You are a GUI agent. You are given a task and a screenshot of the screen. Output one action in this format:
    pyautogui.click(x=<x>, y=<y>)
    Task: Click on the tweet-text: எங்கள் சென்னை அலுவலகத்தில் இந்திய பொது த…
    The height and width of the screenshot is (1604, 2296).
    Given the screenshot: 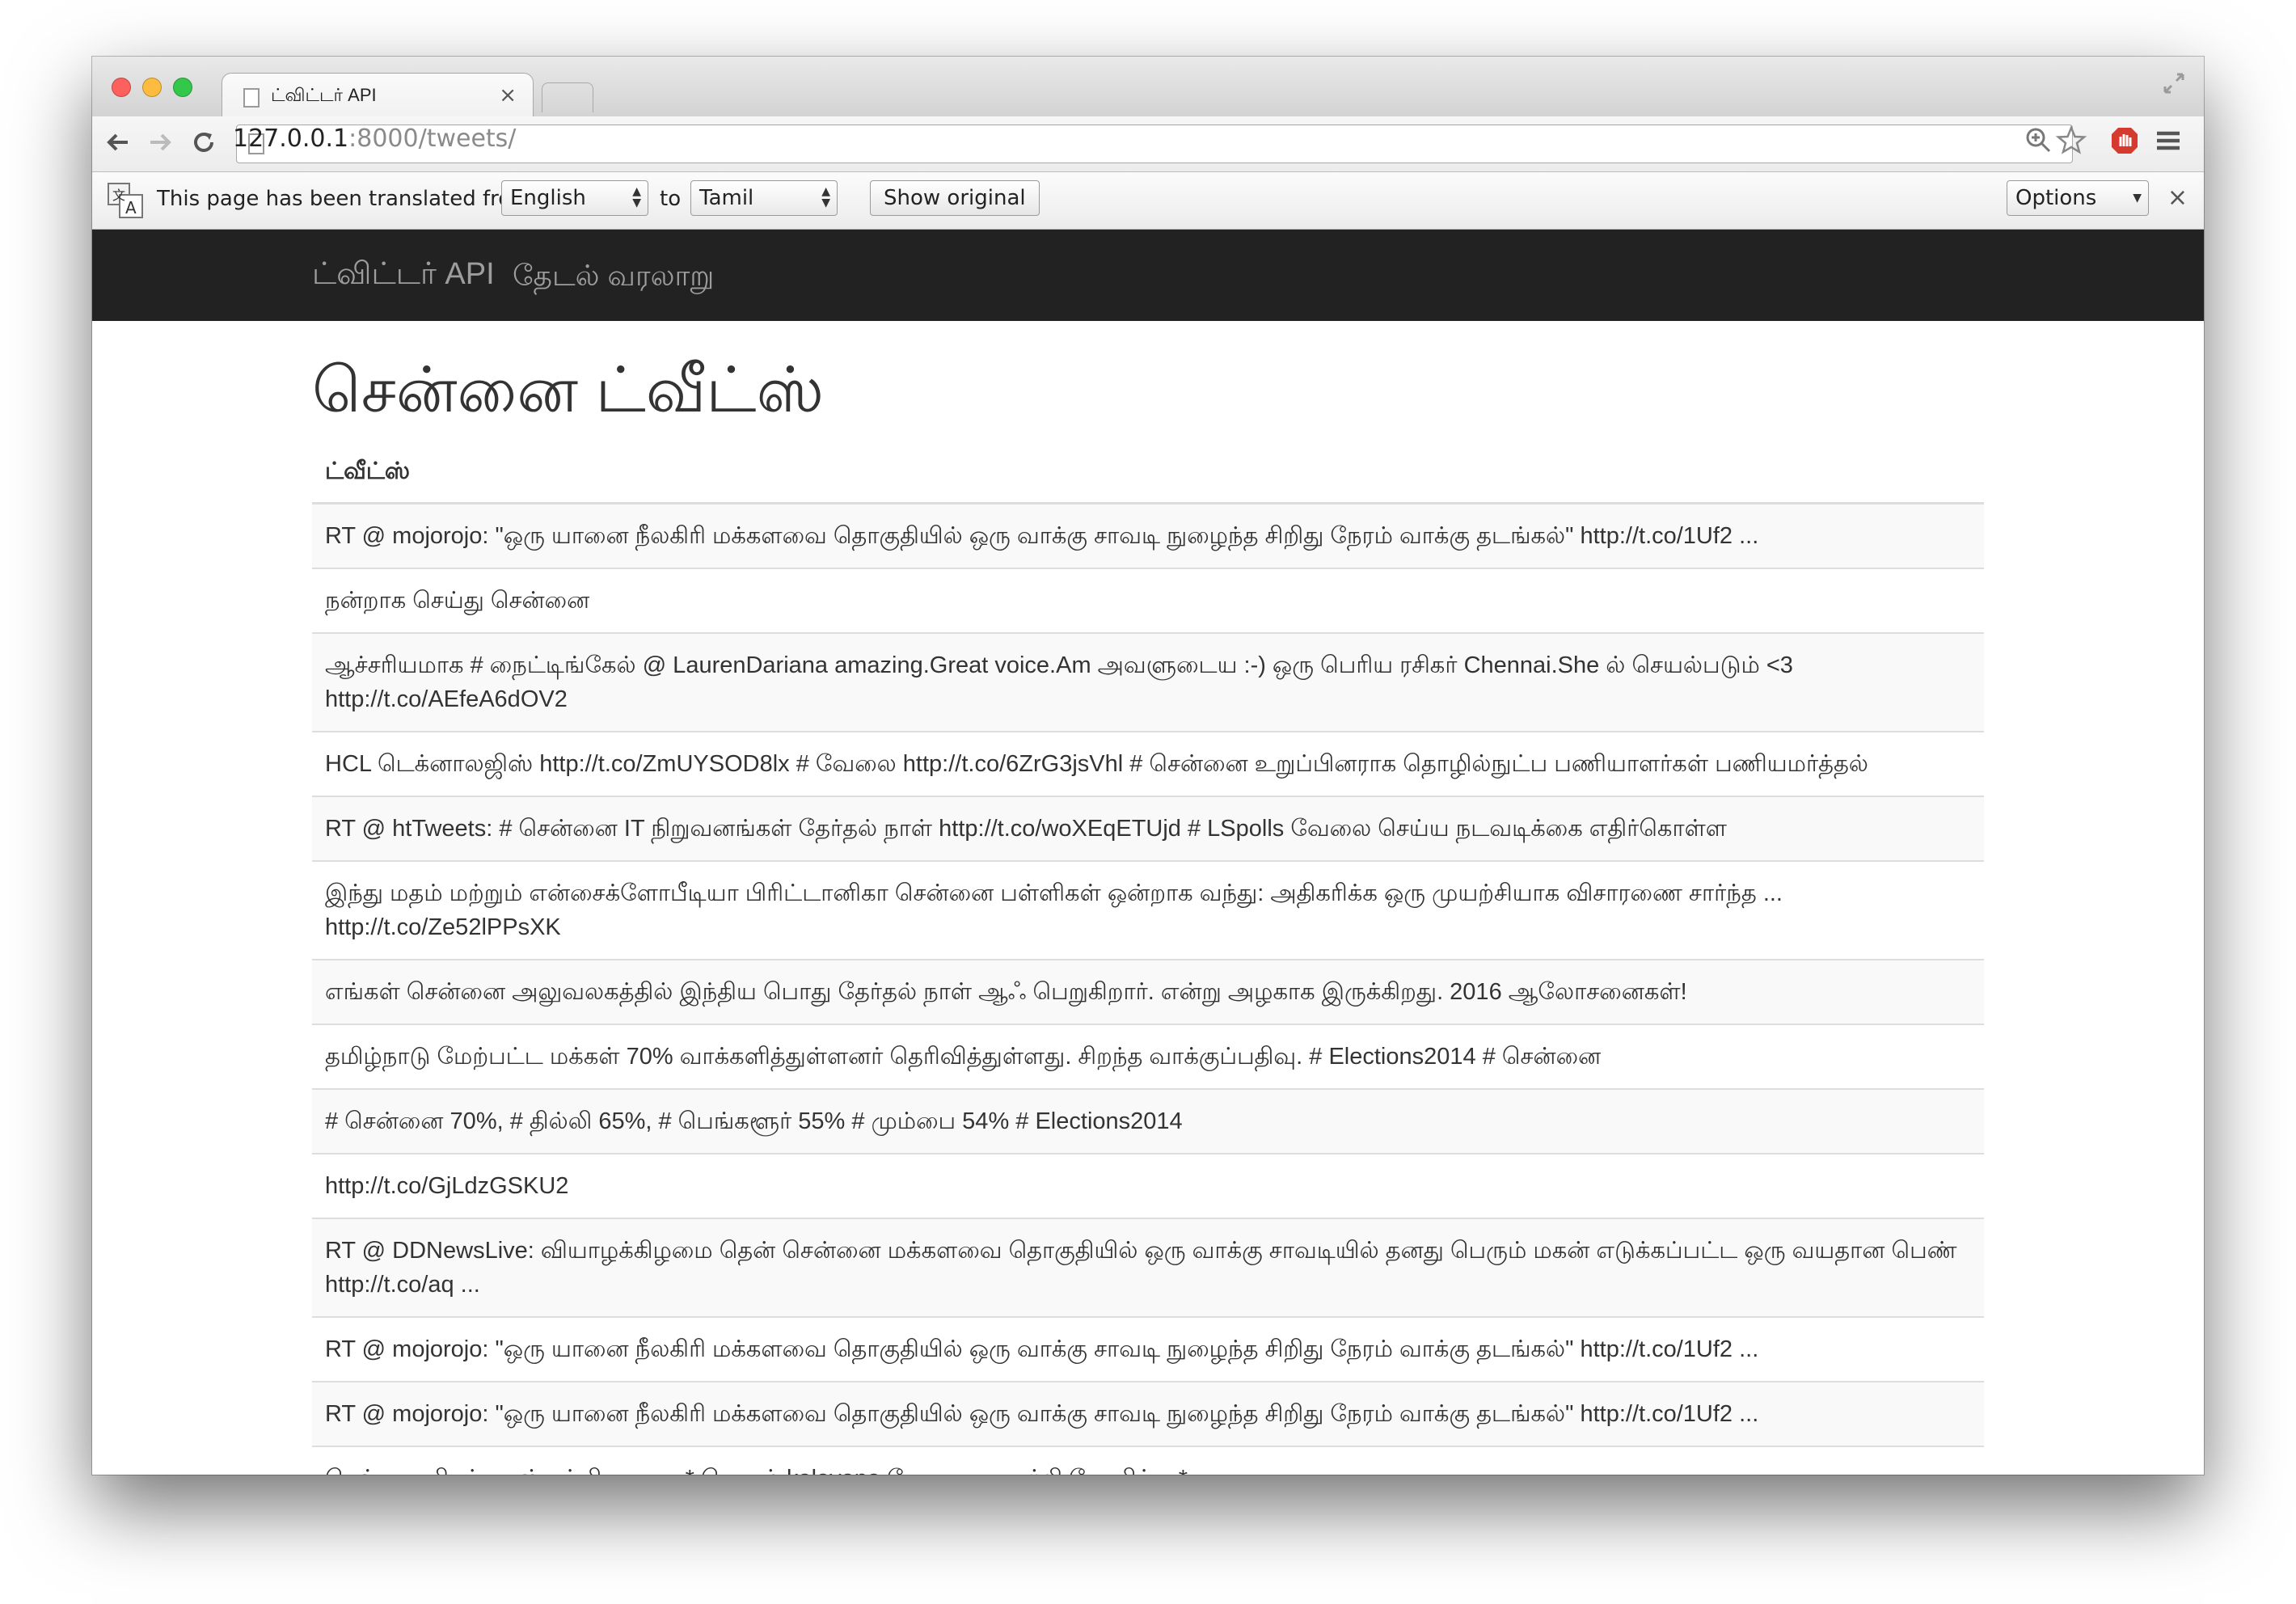 What is the action you would take?
    pyautogui.click(x=1148, y=991)
    